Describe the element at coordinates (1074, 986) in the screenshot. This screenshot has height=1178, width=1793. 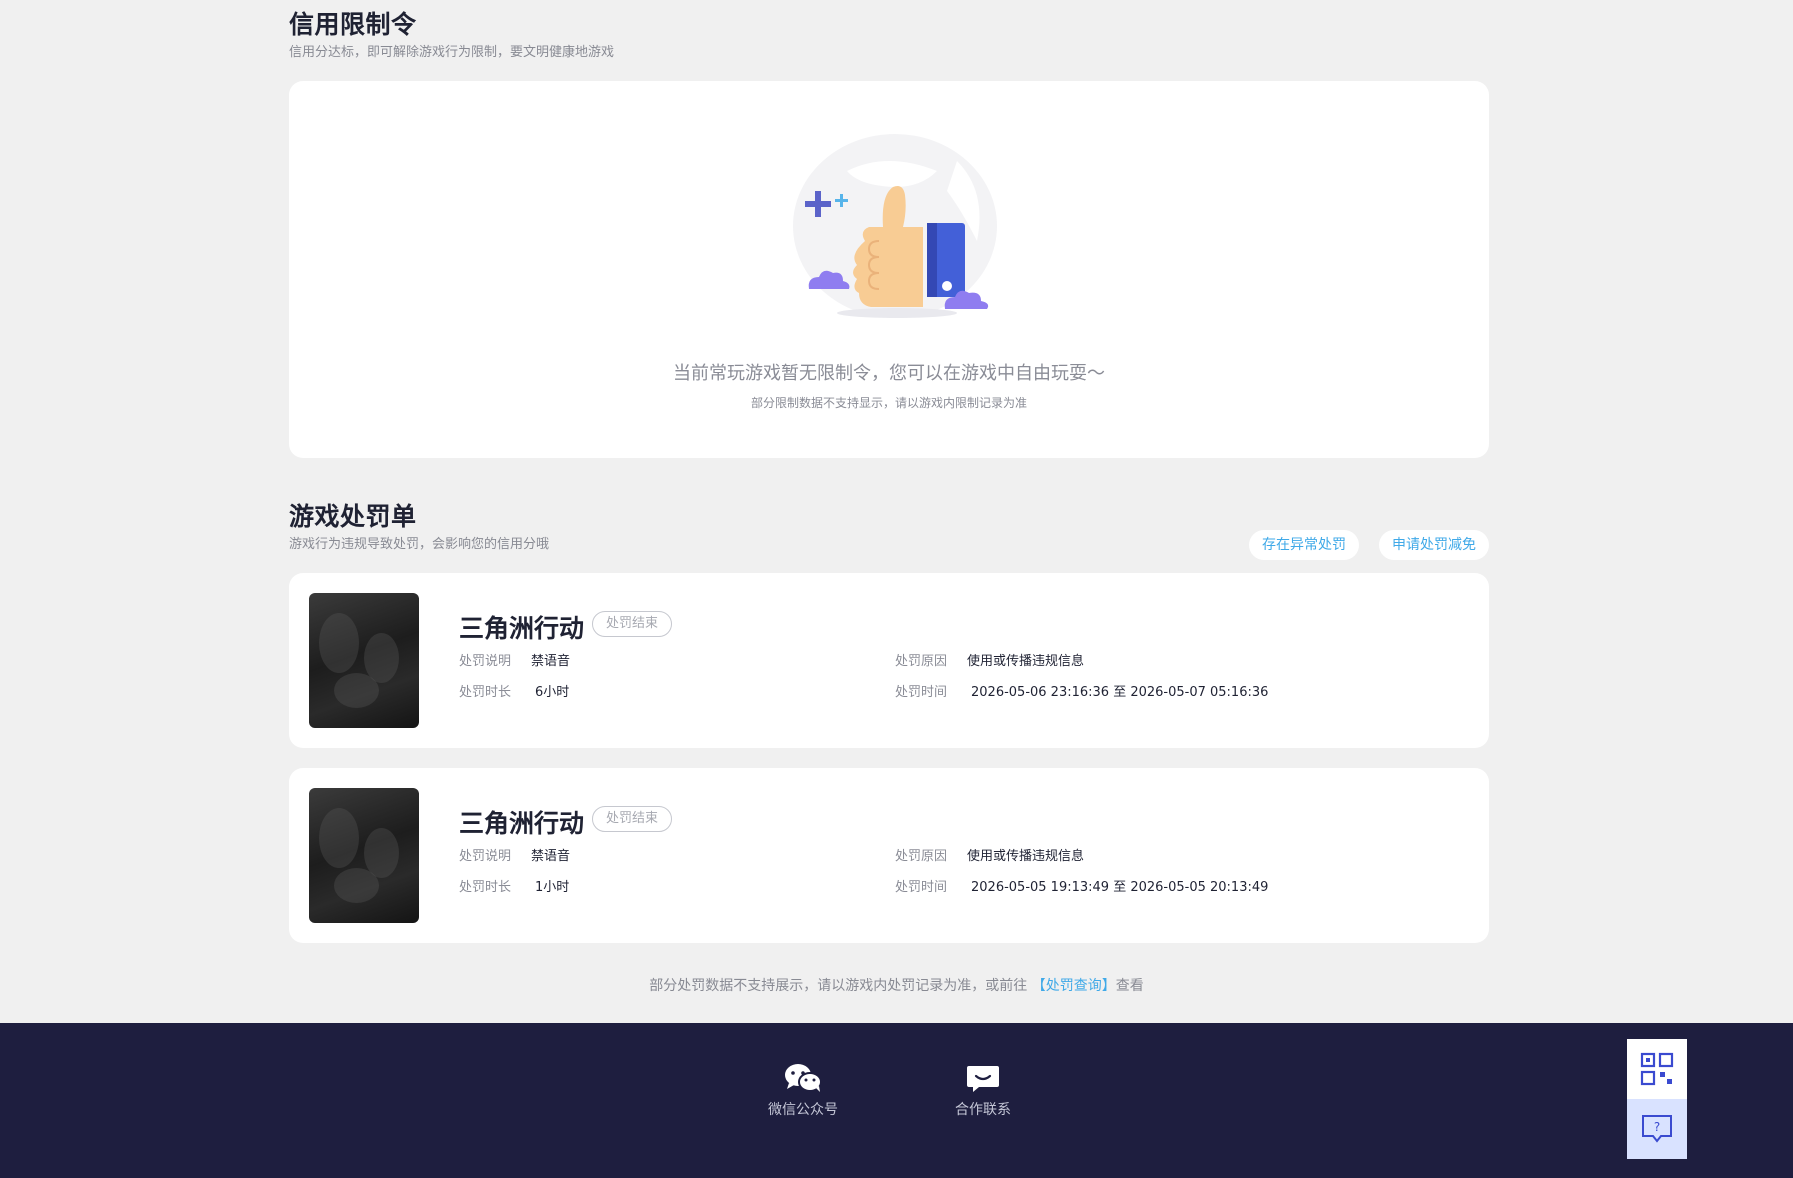
I see `penalty-query-link: 【处罚查询】` at that location.